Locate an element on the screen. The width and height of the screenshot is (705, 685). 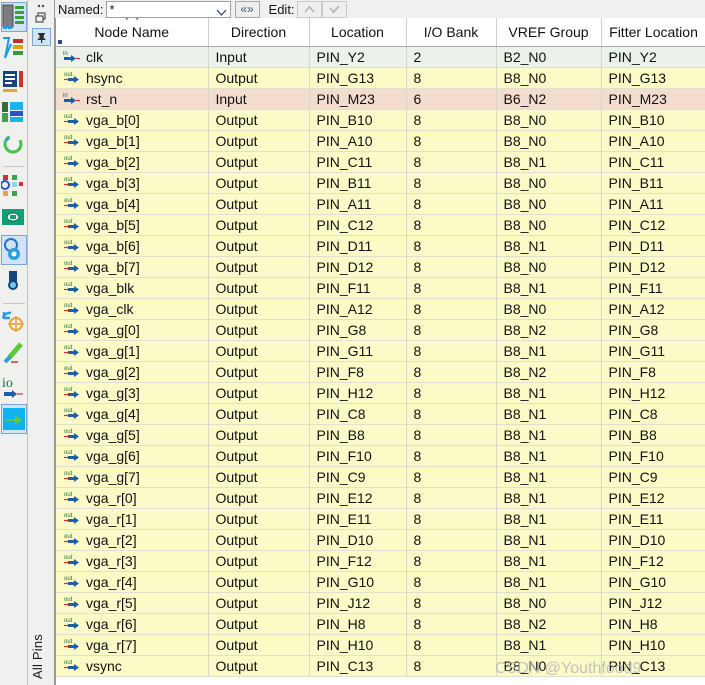
cell-location: PIN_H12 is located at coordinates (358, 393).